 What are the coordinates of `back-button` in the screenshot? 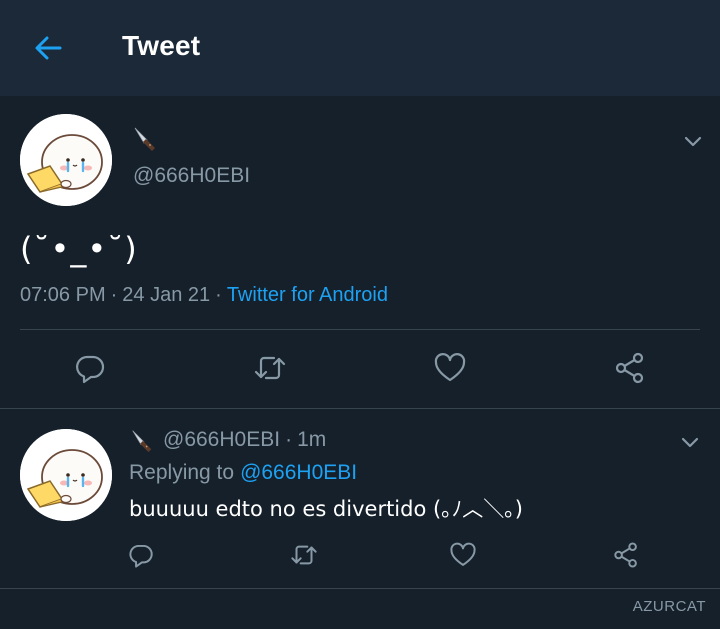 It's located at (48, 48).